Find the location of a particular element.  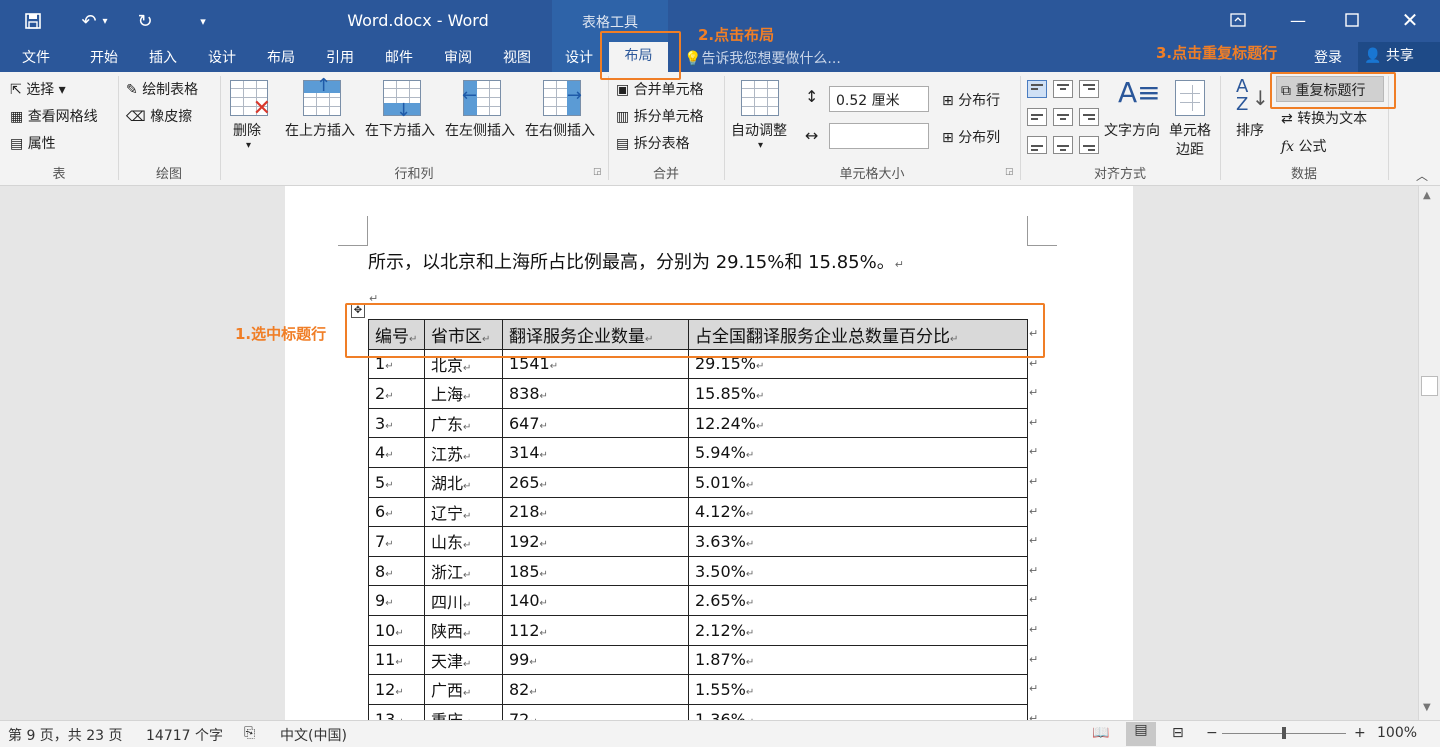

table-cell: 2.12%↵ is located at coordinates (858, 630).